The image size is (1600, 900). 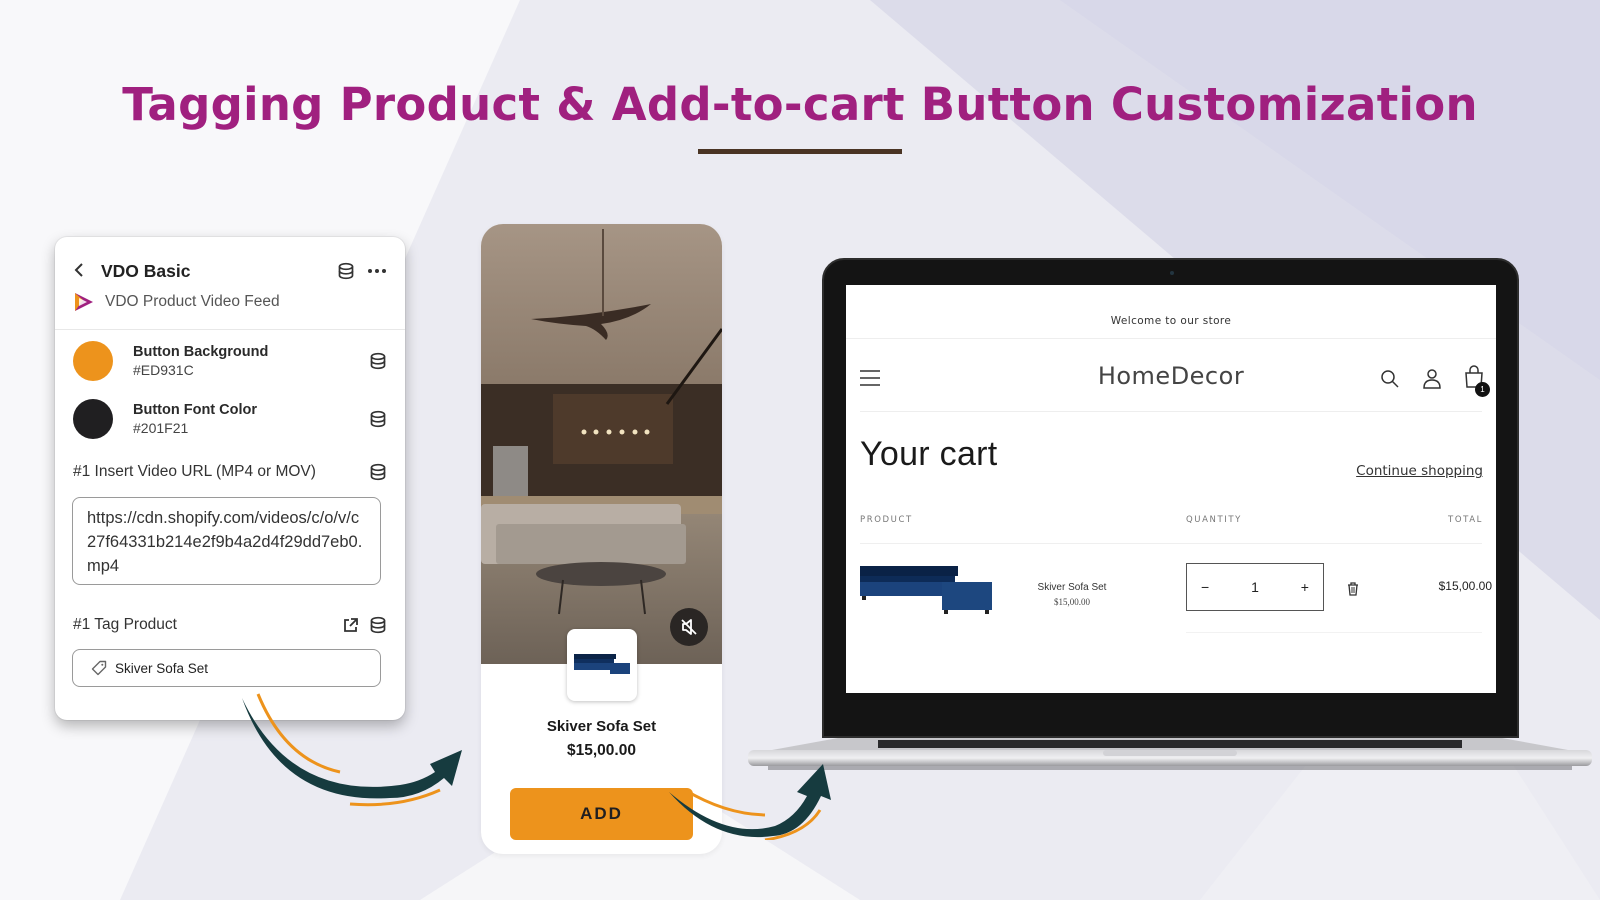 I want to click on remove-item-button, so click(x=1353, y=590).